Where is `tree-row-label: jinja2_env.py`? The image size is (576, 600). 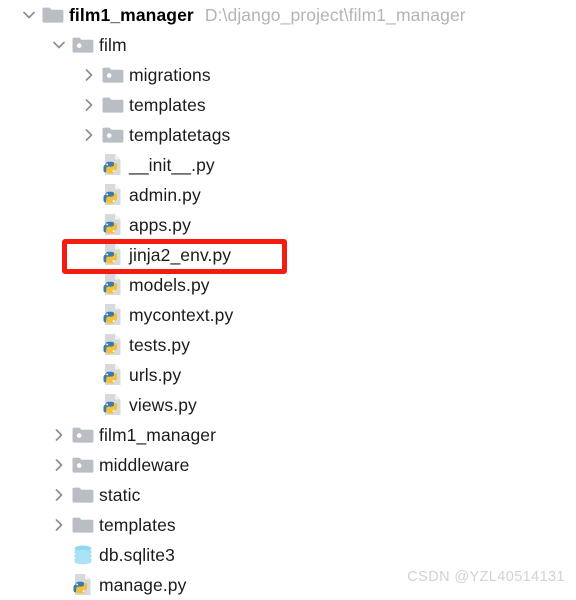 tree-row-label: jinja2_env.py is located at coordinates (180, 255).